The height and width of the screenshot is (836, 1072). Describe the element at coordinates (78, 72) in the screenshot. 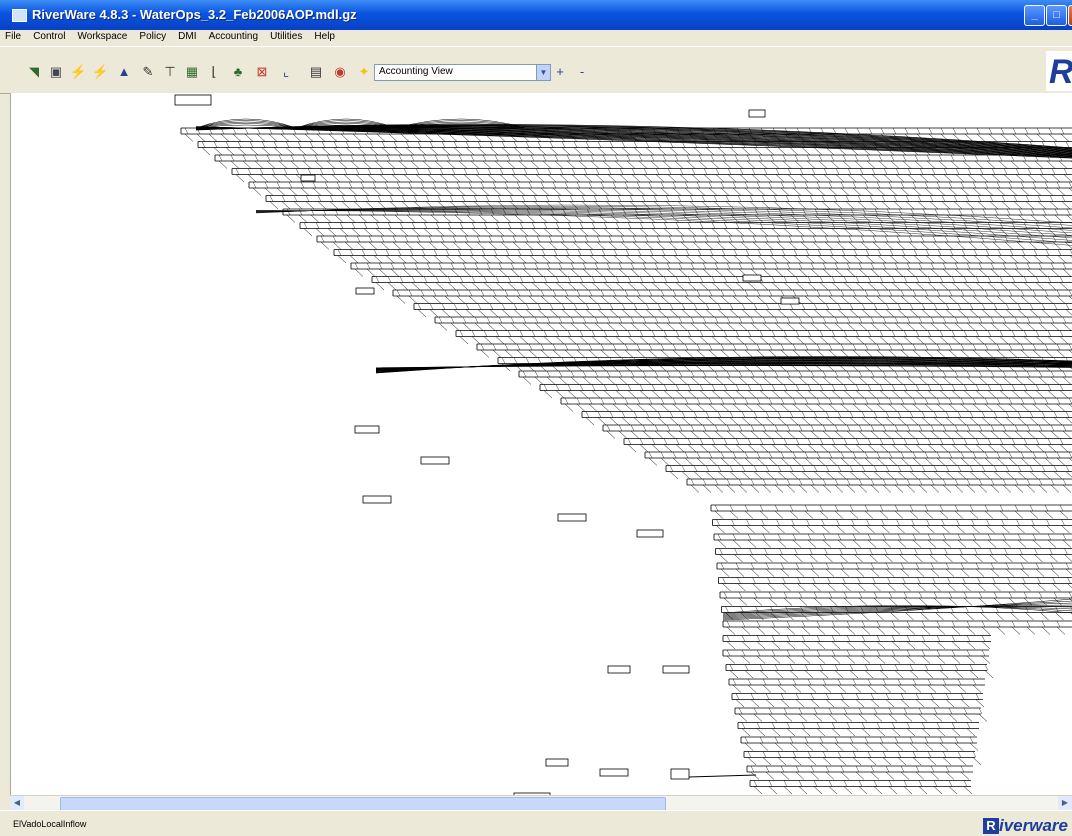

I see `run-icon: ⚡` at that location.